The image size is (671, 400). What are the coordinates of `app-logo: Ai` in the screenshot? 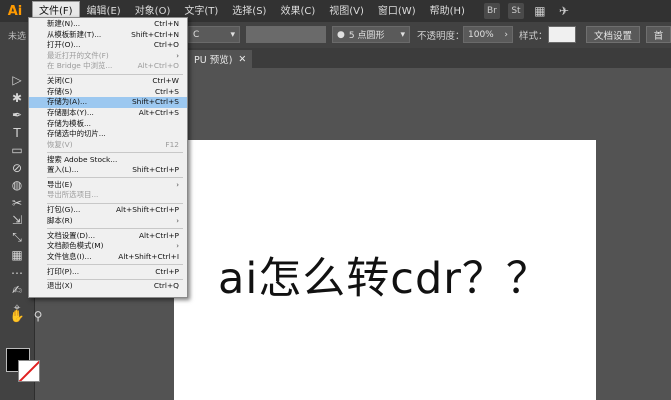 It's located at (15, 11).